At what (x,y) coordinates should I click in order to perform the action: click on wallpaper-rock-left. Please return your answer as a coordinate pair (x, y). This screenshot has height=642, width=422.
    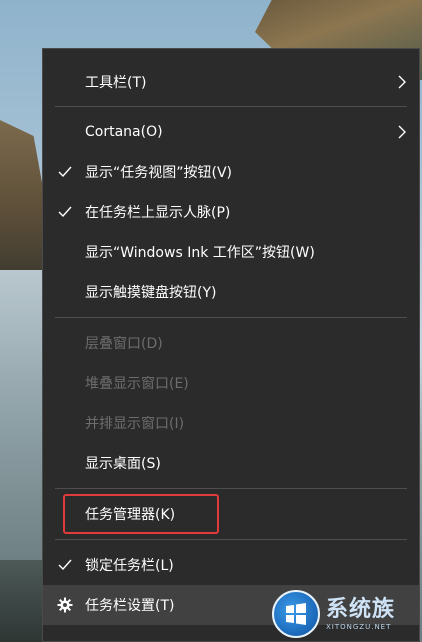
    Looking at the image, I should click on (24, 200).